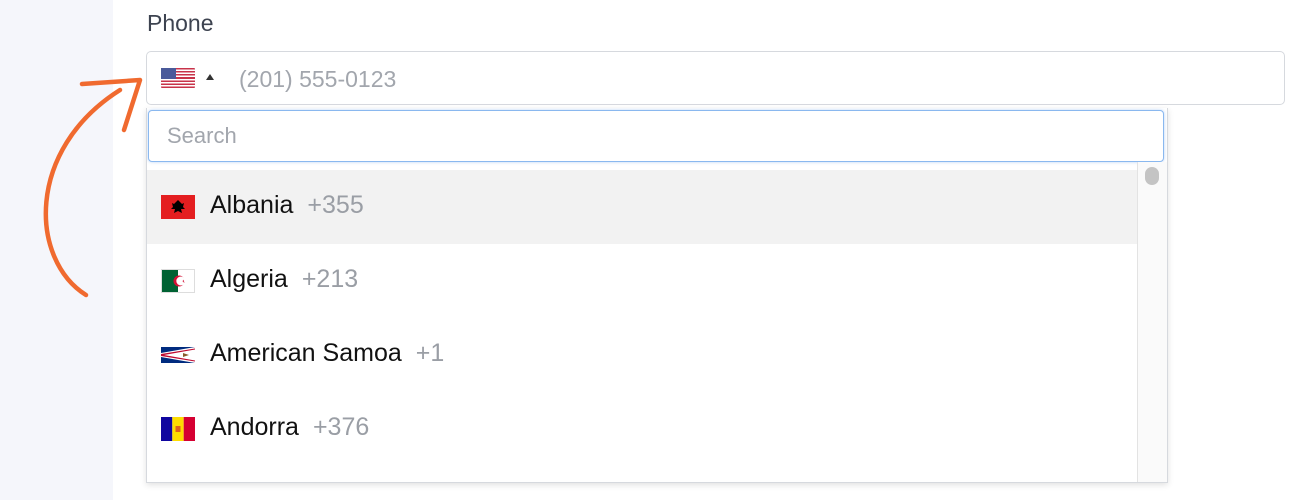 The image size is (1300, 500). Describe the element at coordinates (341, 427) in the screenshot. I see `country-dial-code: +376` at that location.